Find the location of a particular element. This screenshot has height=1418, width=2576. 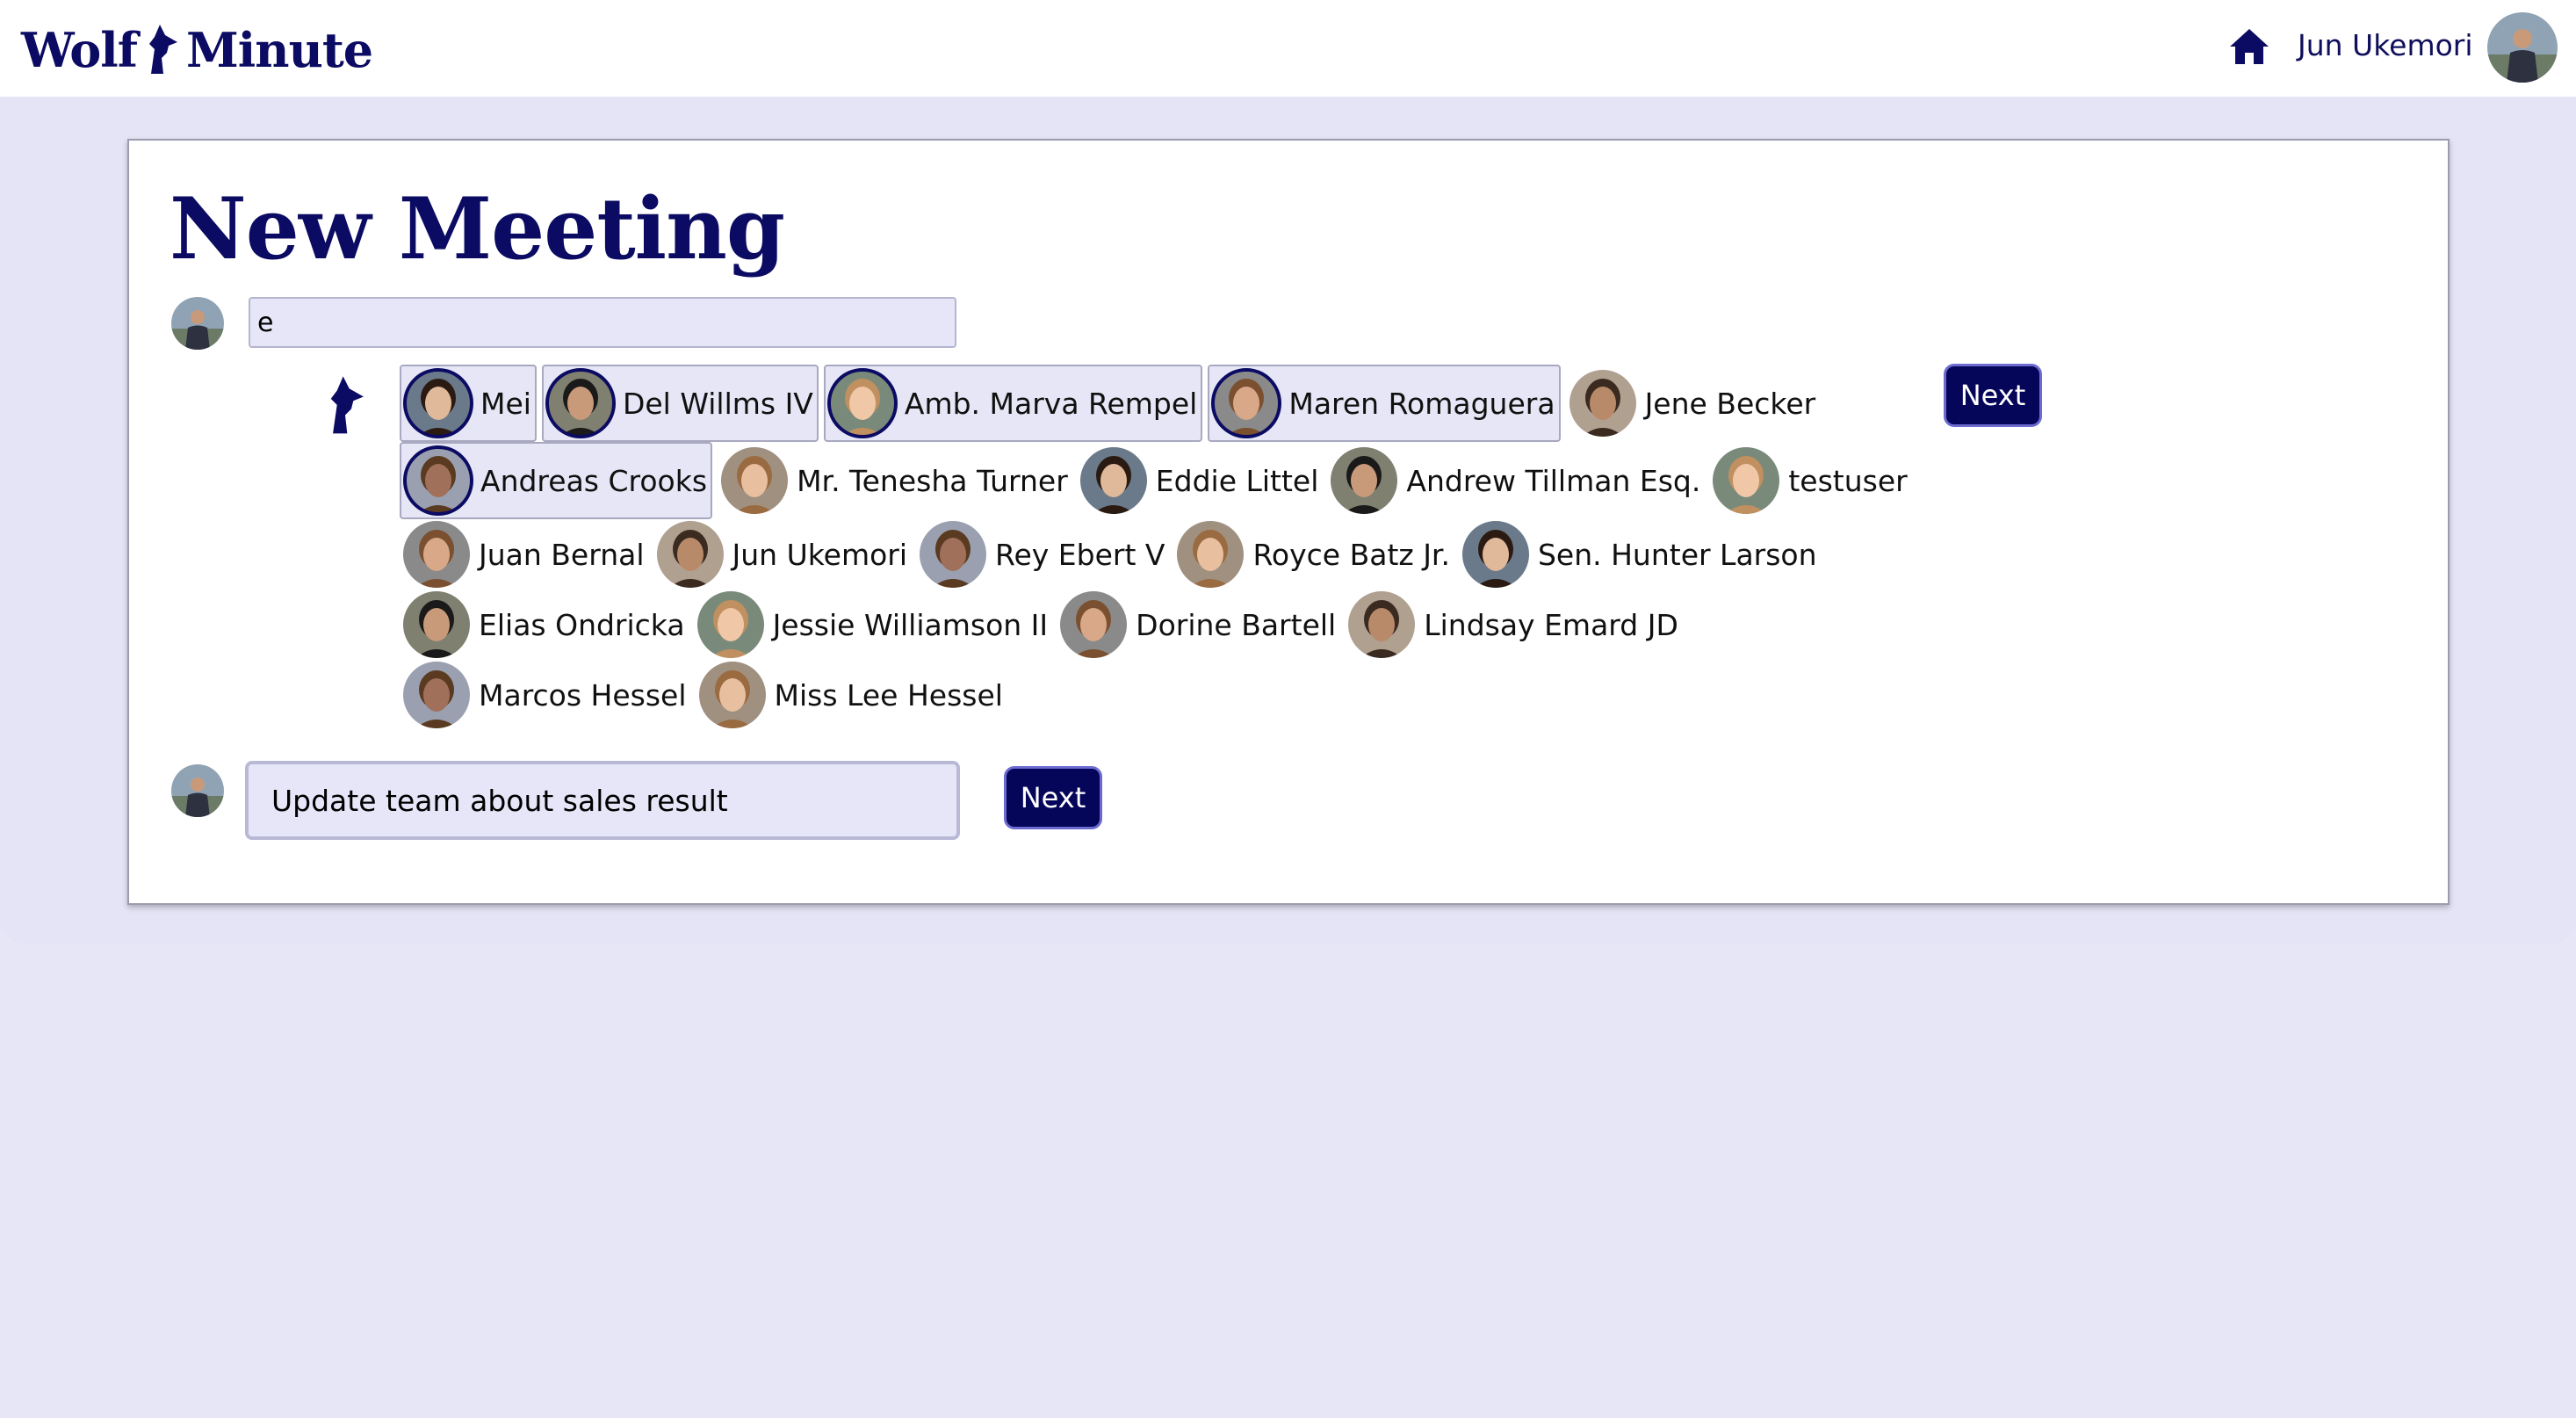

wolf-logo-icon is located at coordinates (161, 50).